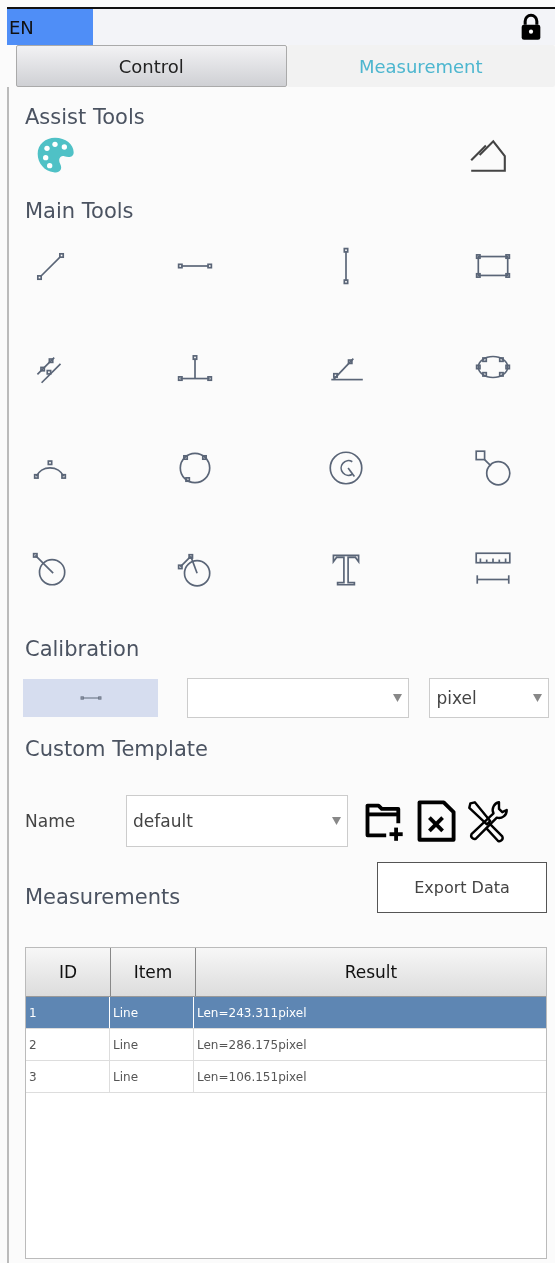  Describe the element at coordinates (151, 66) in the screenshot. I see `tab: Control` at that location.